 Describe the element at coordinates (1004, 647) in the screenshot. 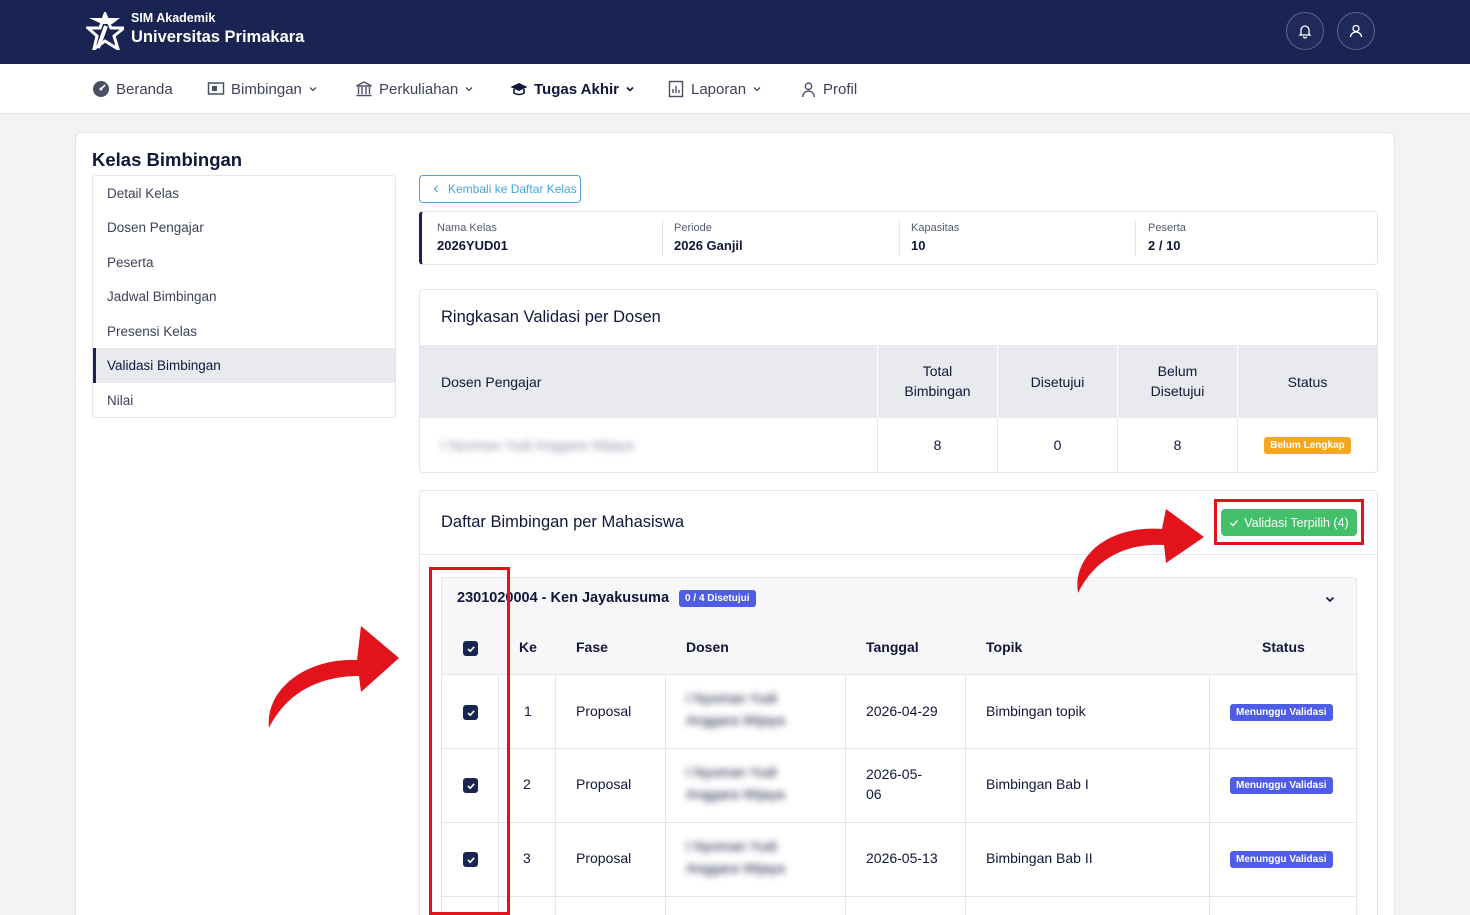

I see `column-header-topik: Topik` at that location.